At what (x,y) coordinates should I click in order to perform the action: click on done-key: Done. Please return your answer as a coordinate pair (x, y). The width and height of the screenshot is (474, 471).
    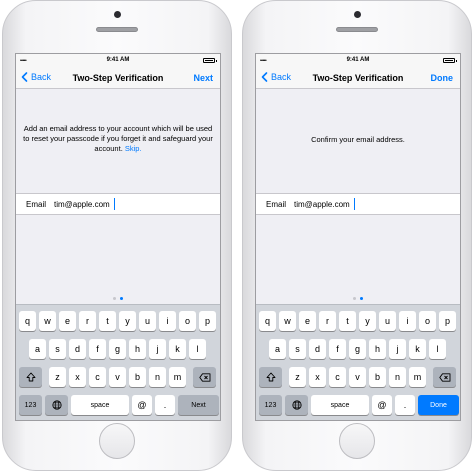
    Looking at the image, I should click on (438, 405).